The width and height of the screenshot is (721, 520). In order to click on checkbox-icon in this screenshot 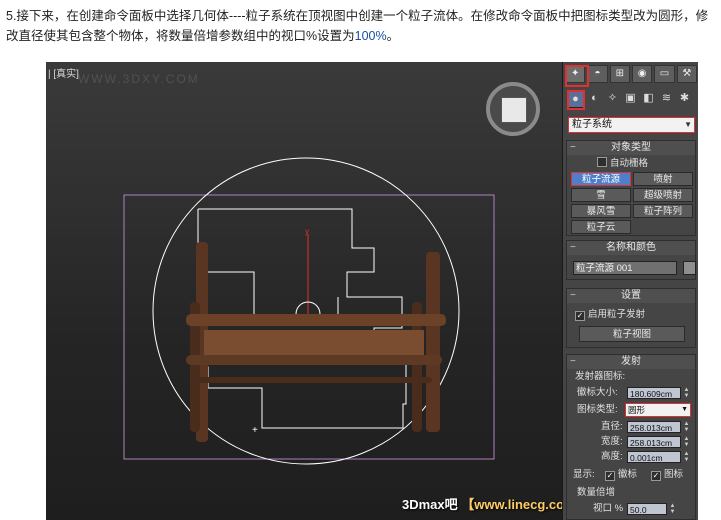, I will do `click(602, 162)`.